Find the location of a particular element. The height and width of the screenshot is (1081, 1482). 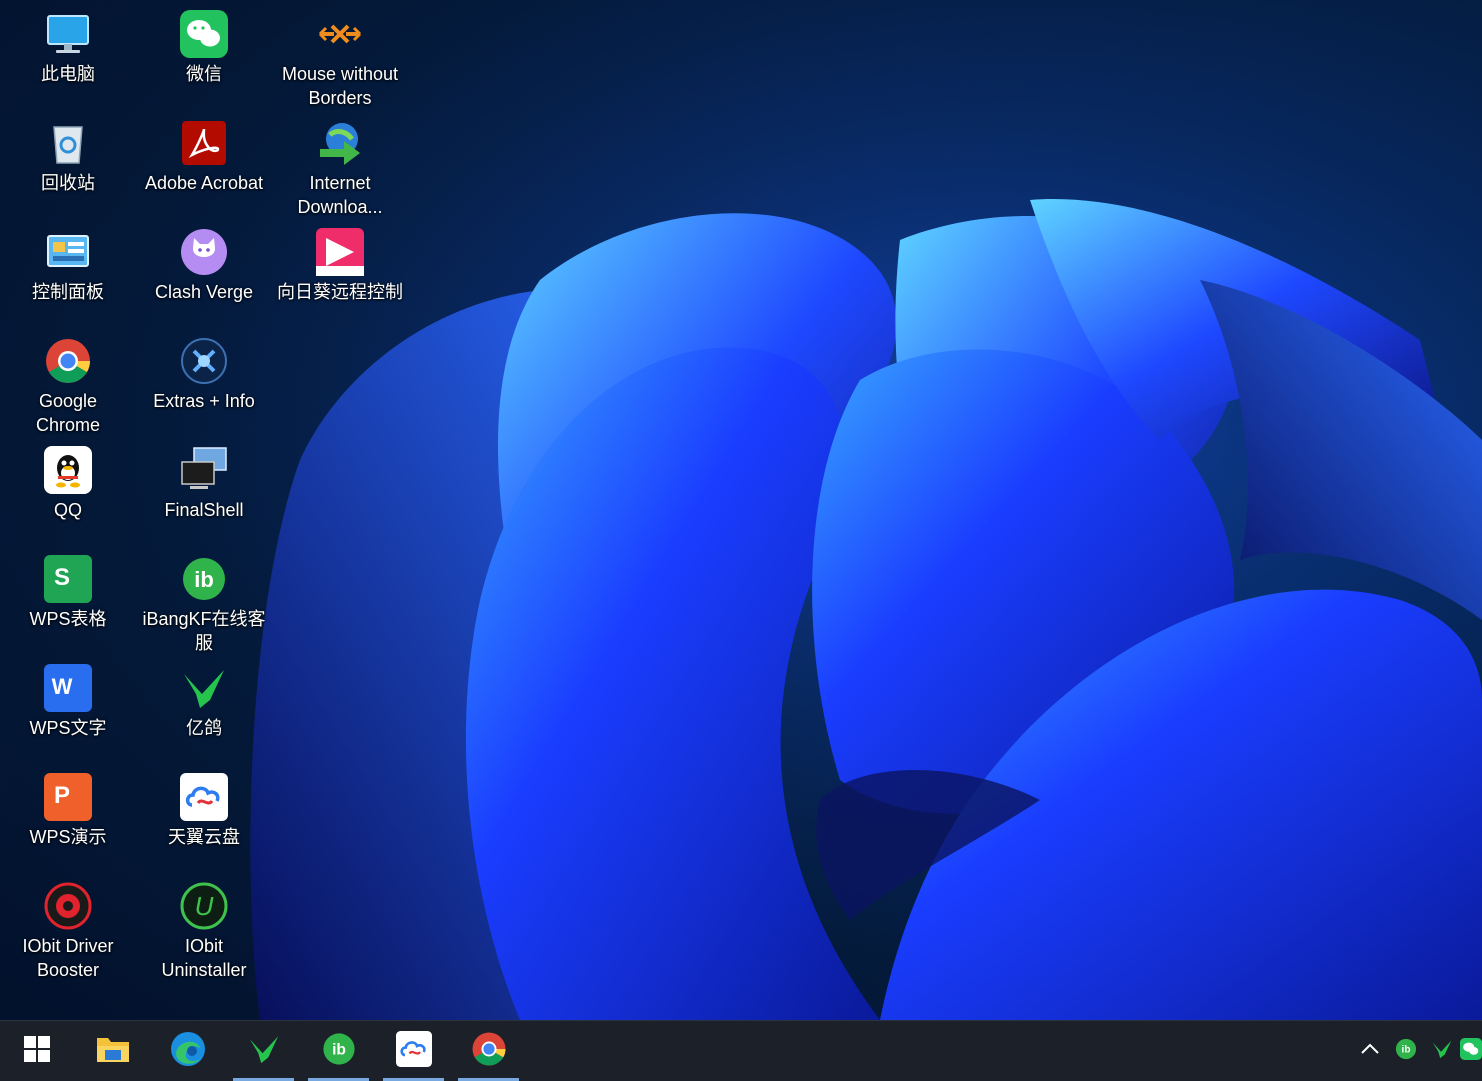

taskbar-file-explorer is located at coordinates (112, 1051).